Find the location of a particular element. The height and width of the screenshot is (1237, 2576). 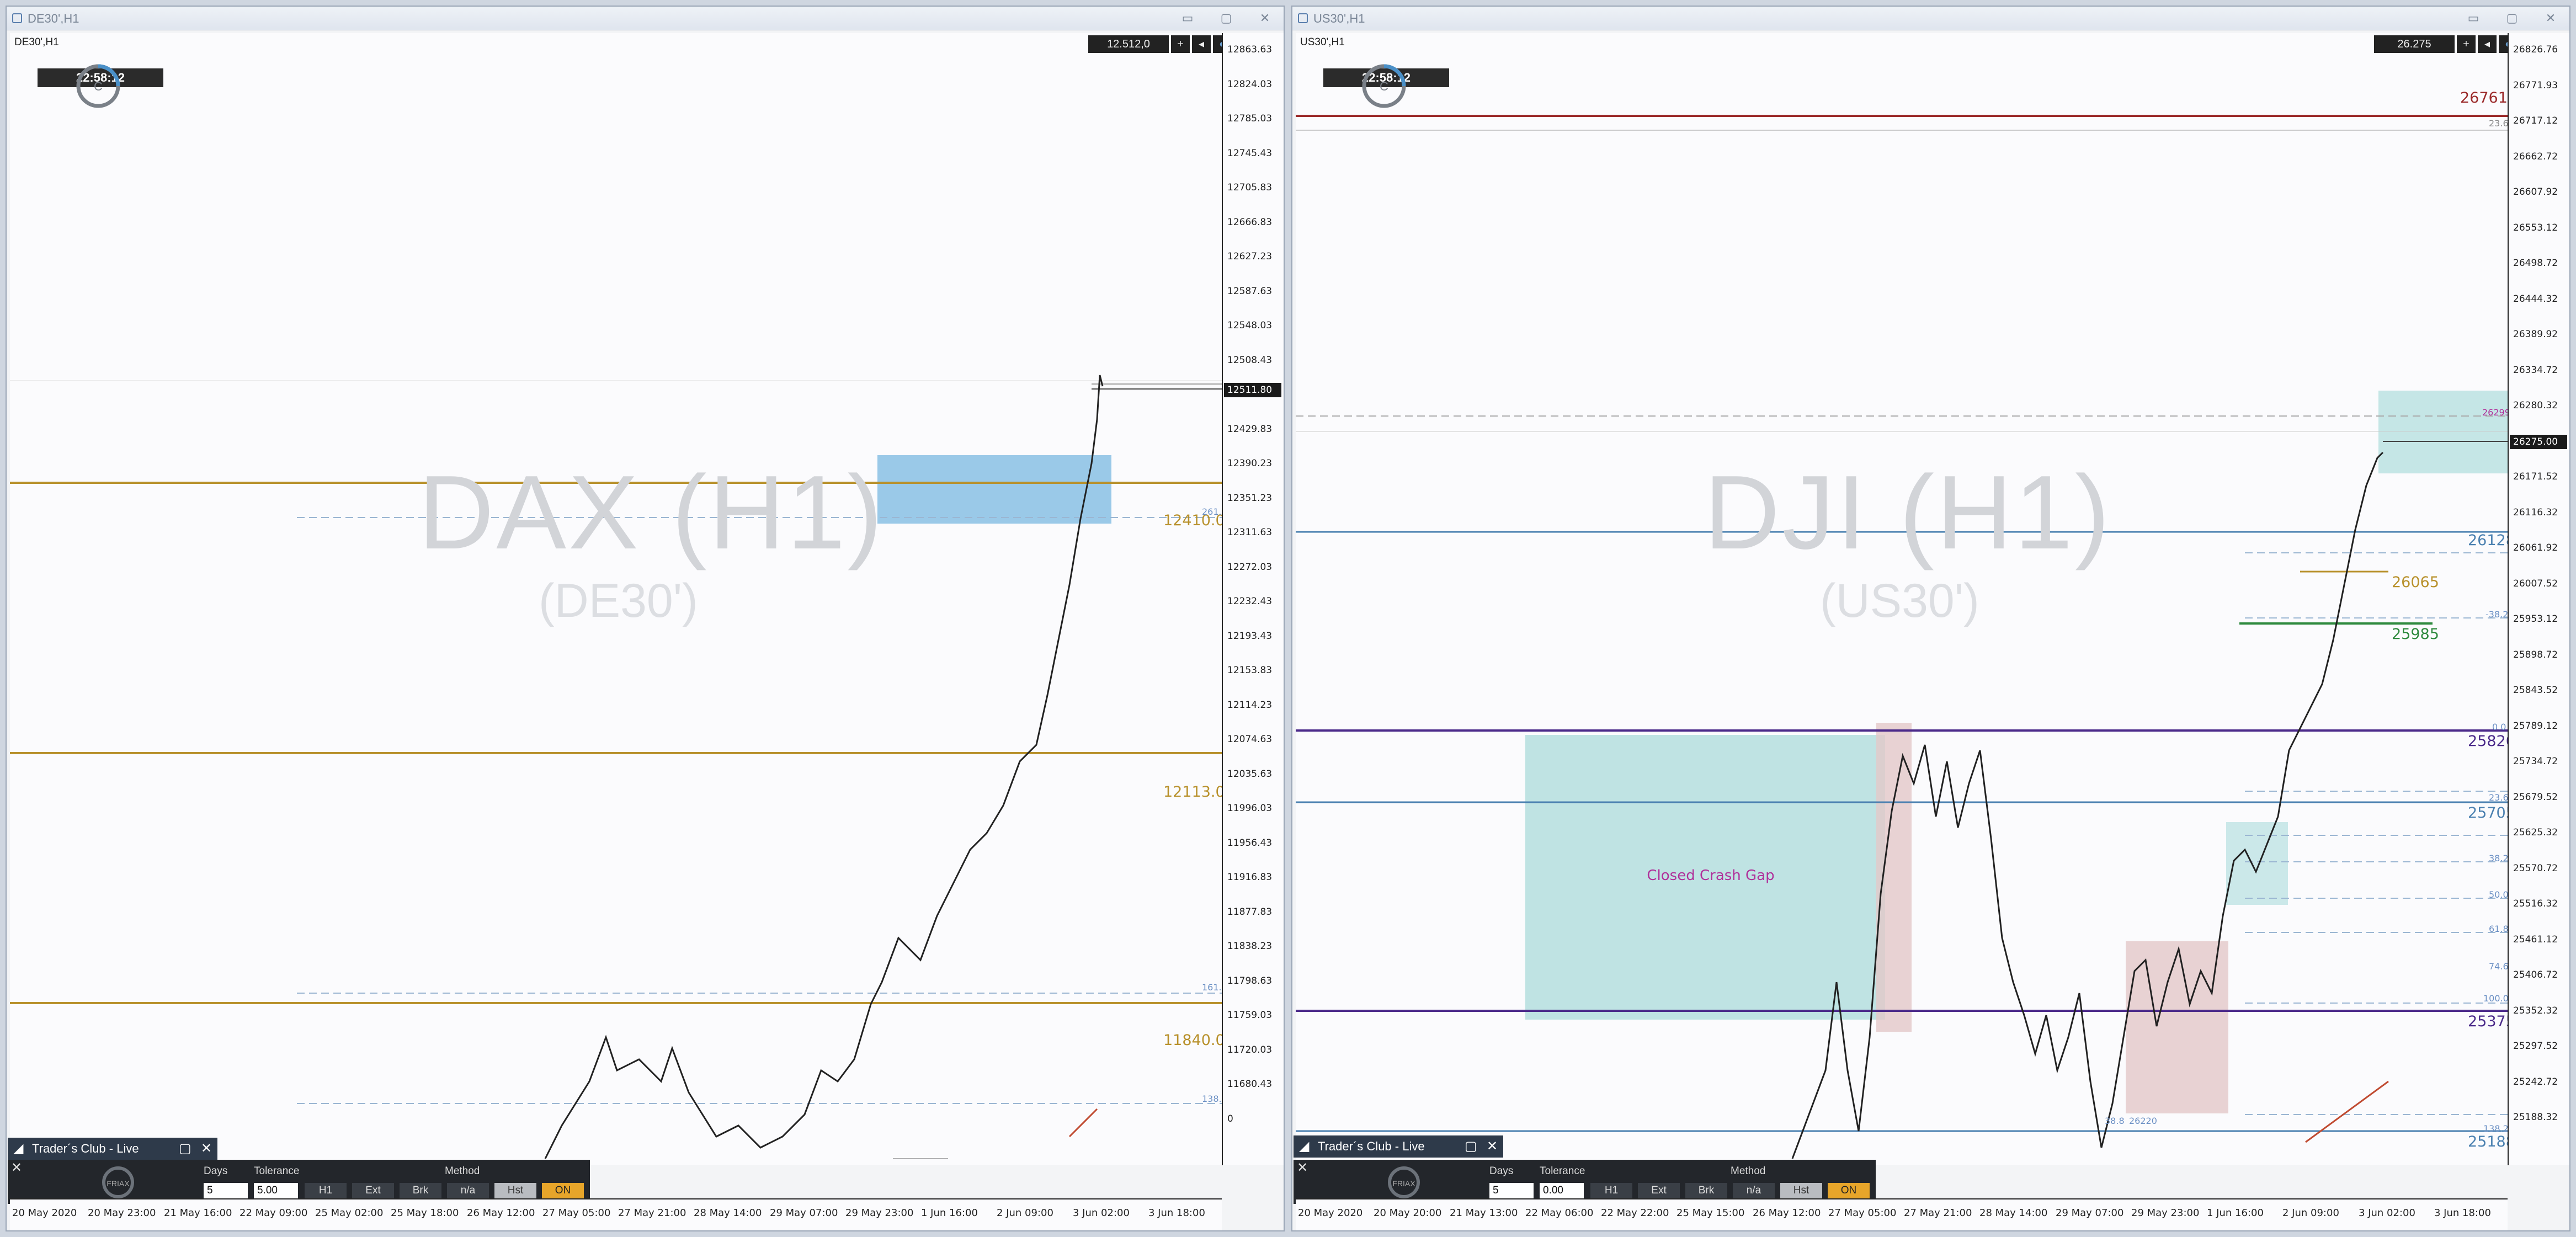

price-tick-label: 26717.12 is located at coordinates (2535, 120).